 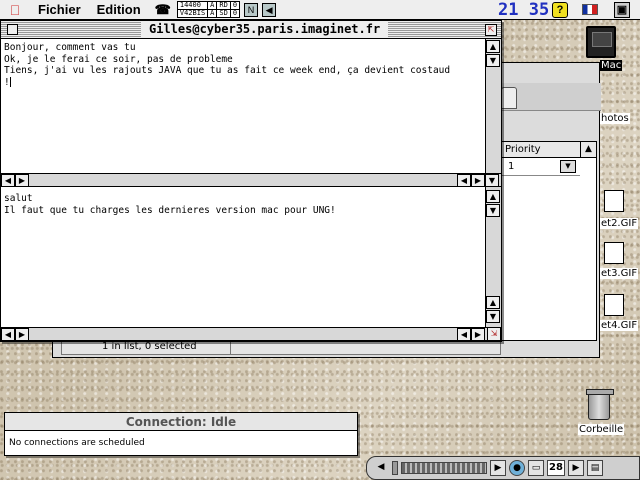 What do you see at coordinates (491, 30) in the screenshot?
I see `zoom-box-icon: ⇱` at bounding box center [491, 30].